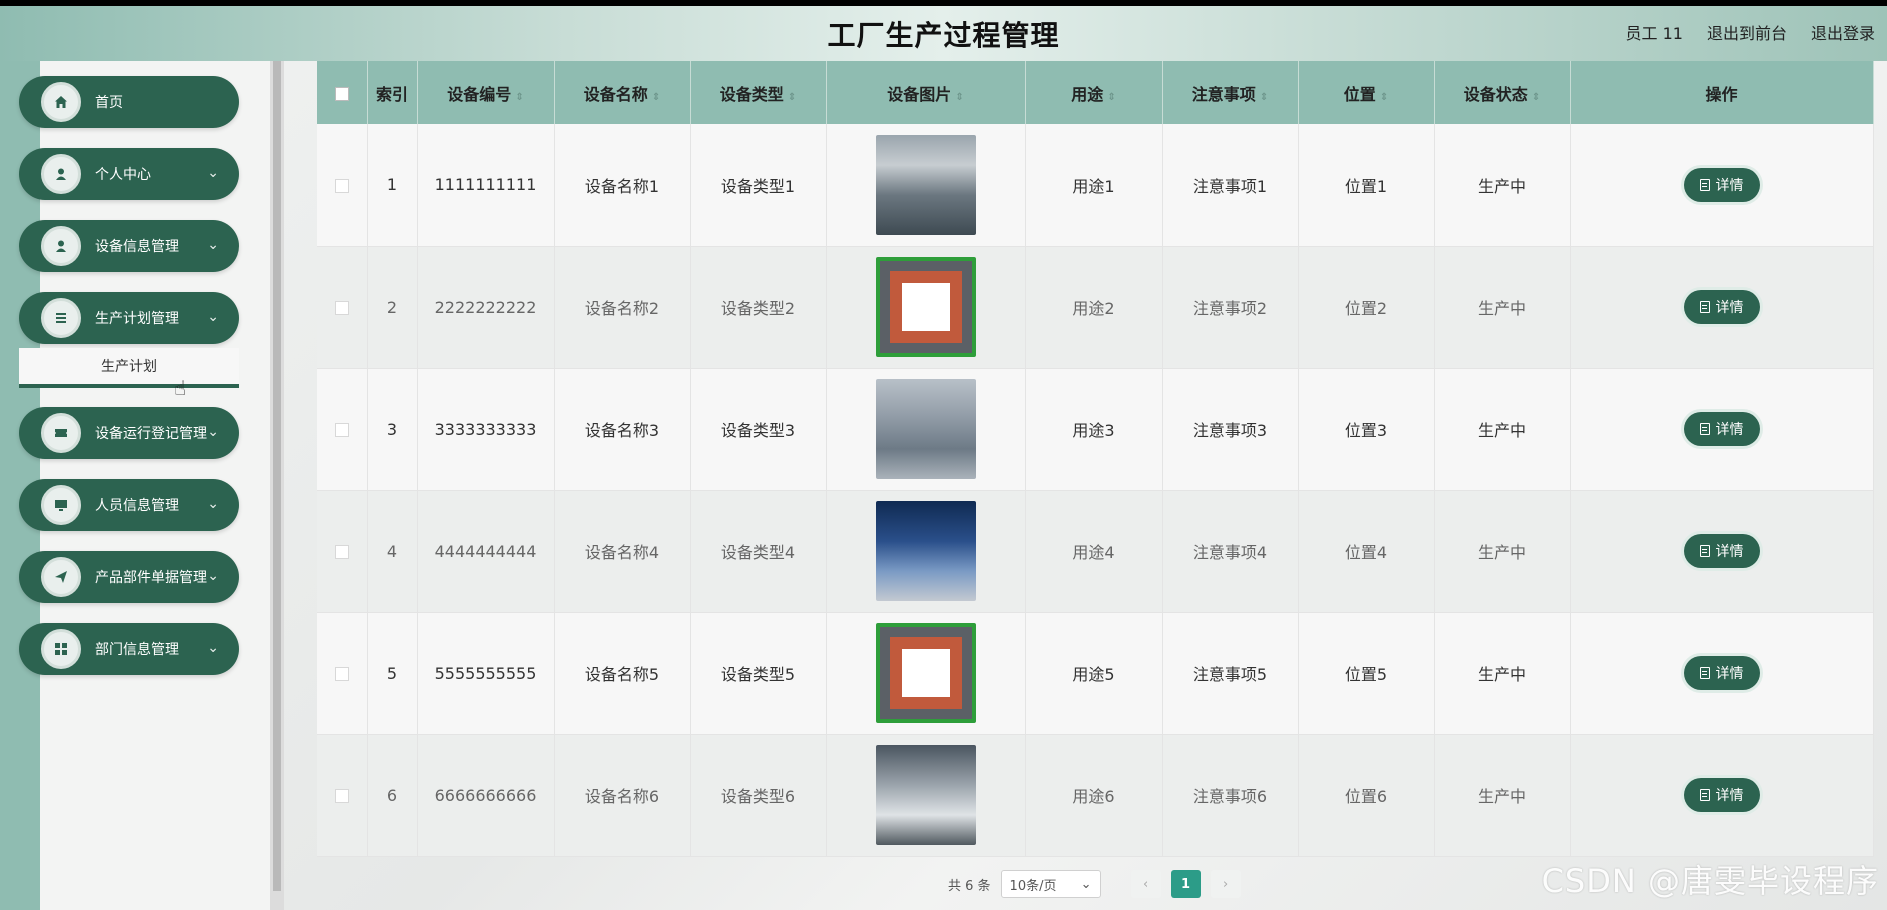  Describe the element at coordinates (1366, 92) in the screenshot. I see `column-header-location: 位置 ⇕` at that location.